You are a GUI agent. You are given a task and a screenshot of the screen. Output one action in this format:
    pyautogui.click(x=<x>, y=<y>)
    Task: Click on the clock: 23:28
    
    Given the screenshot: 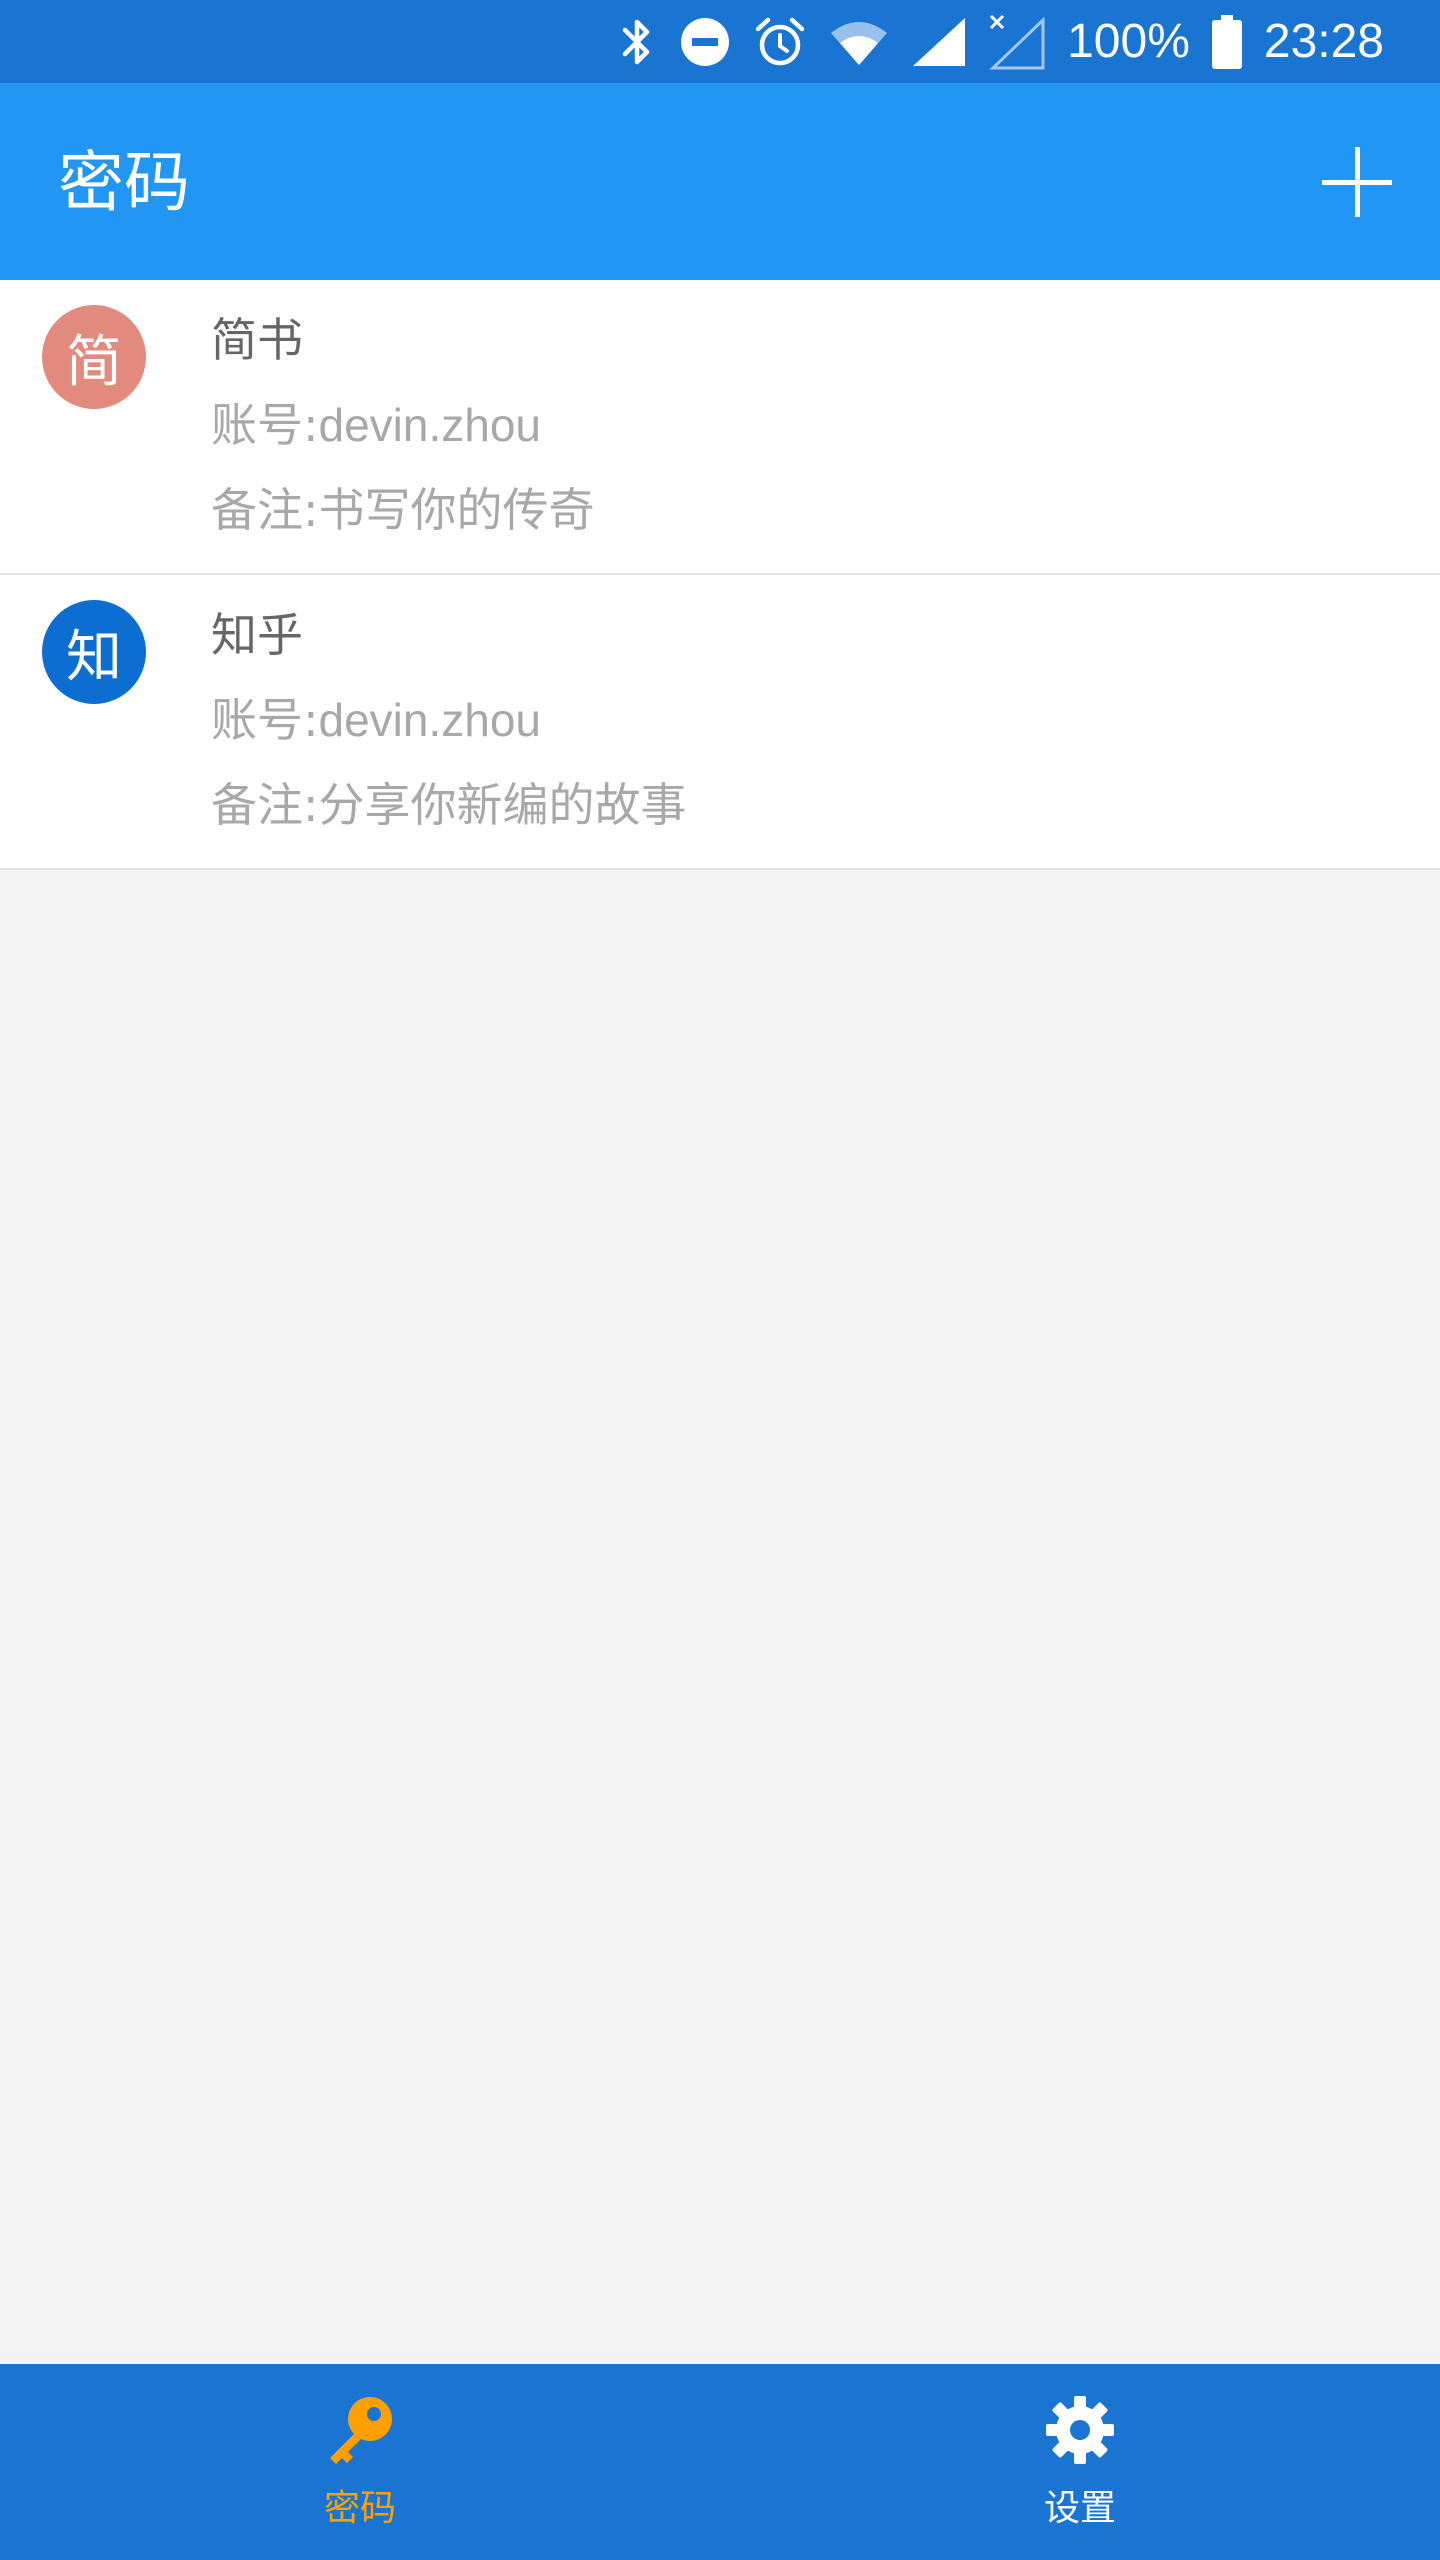 What is the action you would take?
    pyautogui.click(x=1323, y=41)
    